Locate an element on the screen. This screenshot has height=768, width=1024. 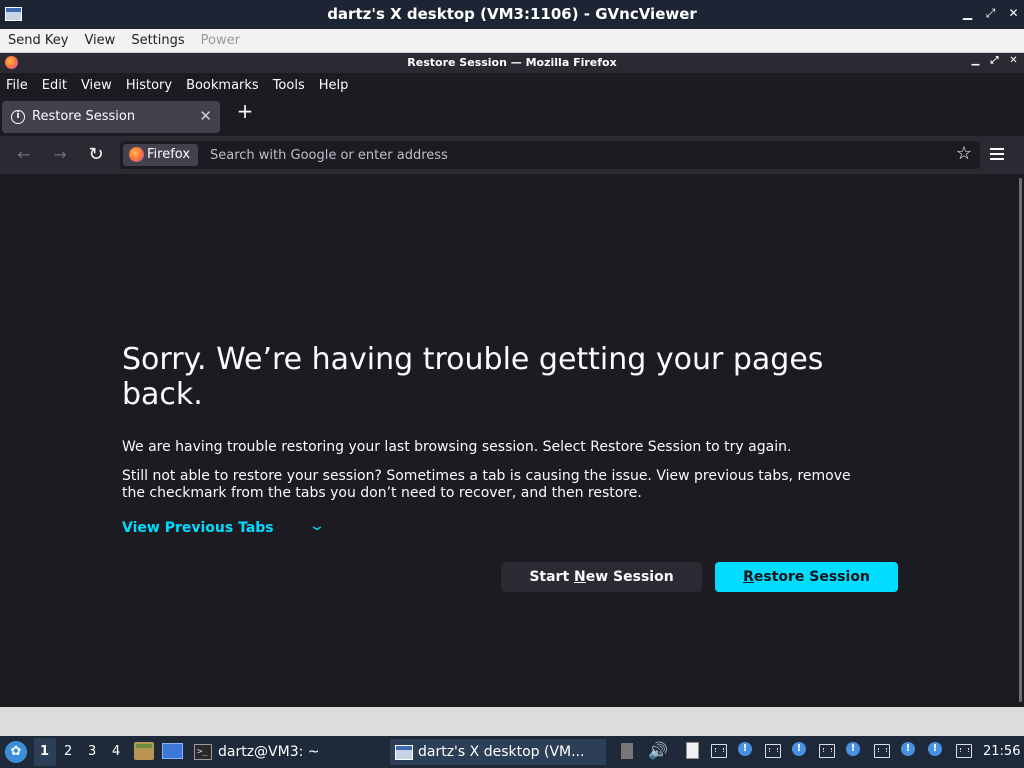
firefox-titlebar: Restore Session — Mozilla Firefox ▁ ⤢ ✕ is located at coordinates (512, 63).